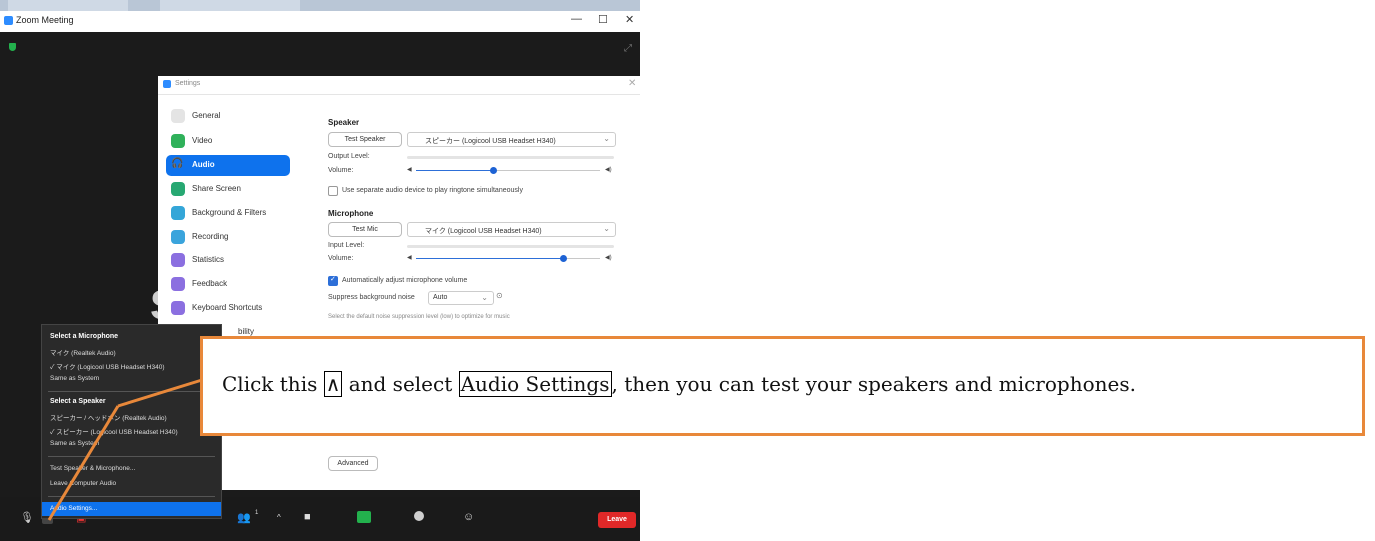 The width and height of the screenshot is (1375, 541). What do you see at coordinates (576, 19) in the screenshot?
I see `minimize-button: —` at bounding box center [576, 19].